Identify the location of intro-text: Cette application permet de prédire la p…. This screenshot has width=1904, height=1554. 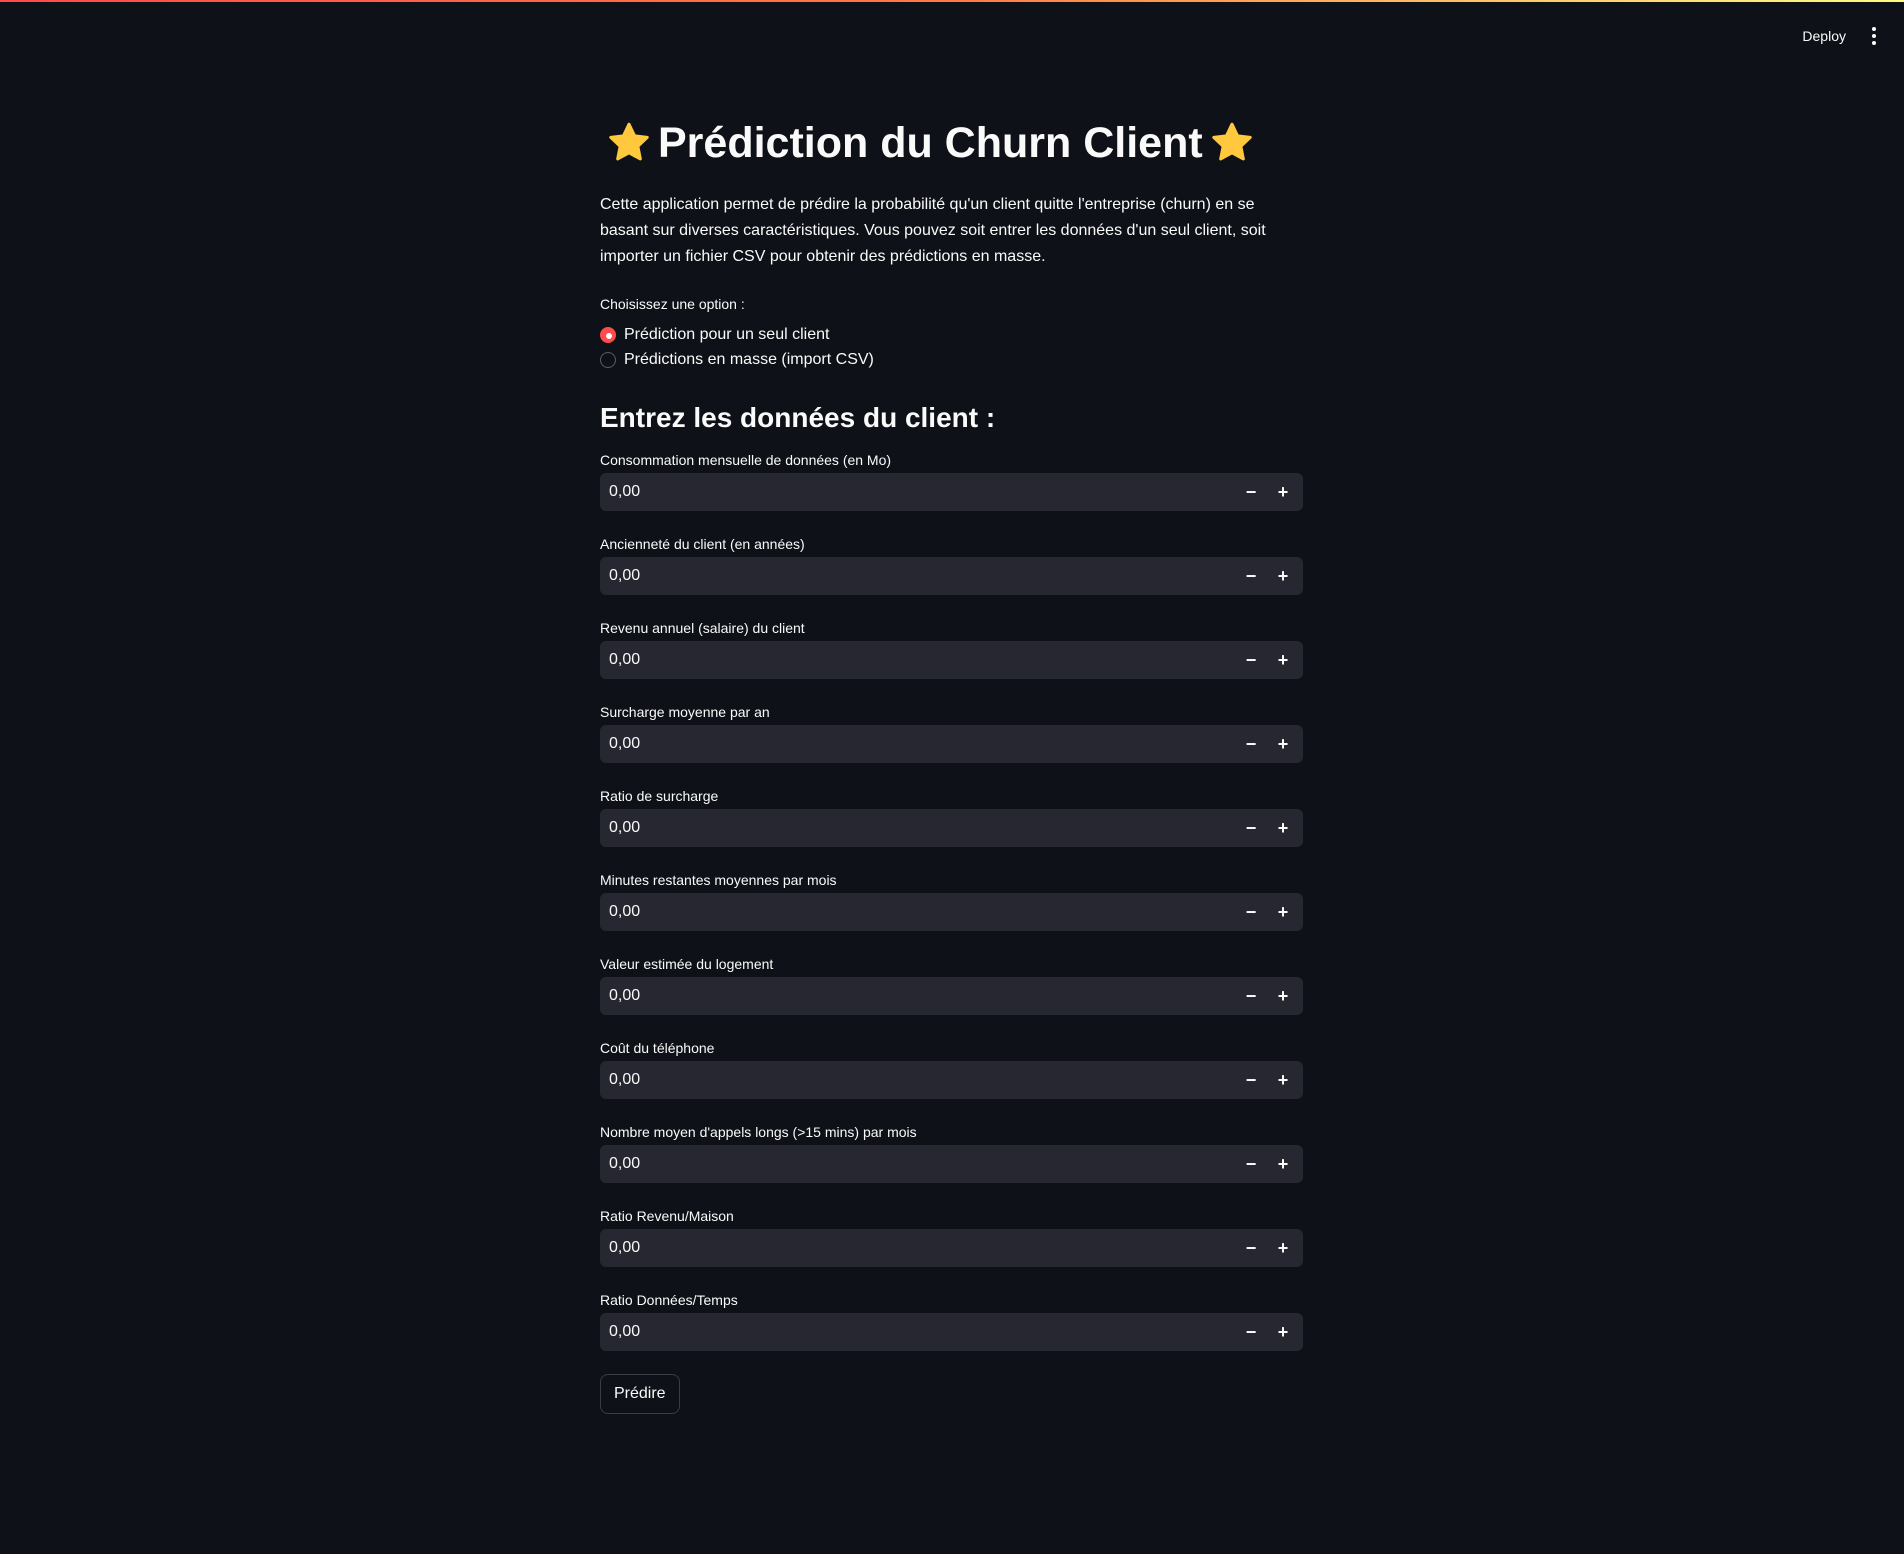
(933, 230).